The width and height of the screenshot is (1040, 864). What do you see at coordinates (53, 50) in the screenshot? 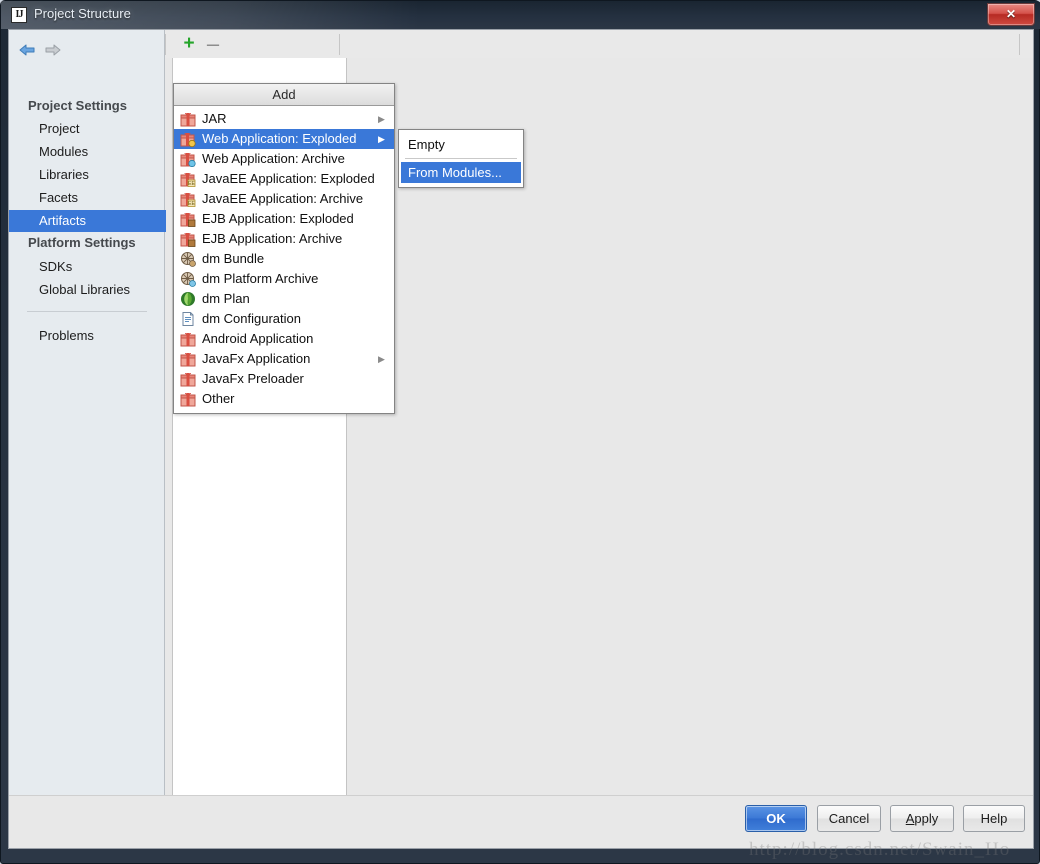
I see `nav-forward-icon` at bounding box center [53, 50].